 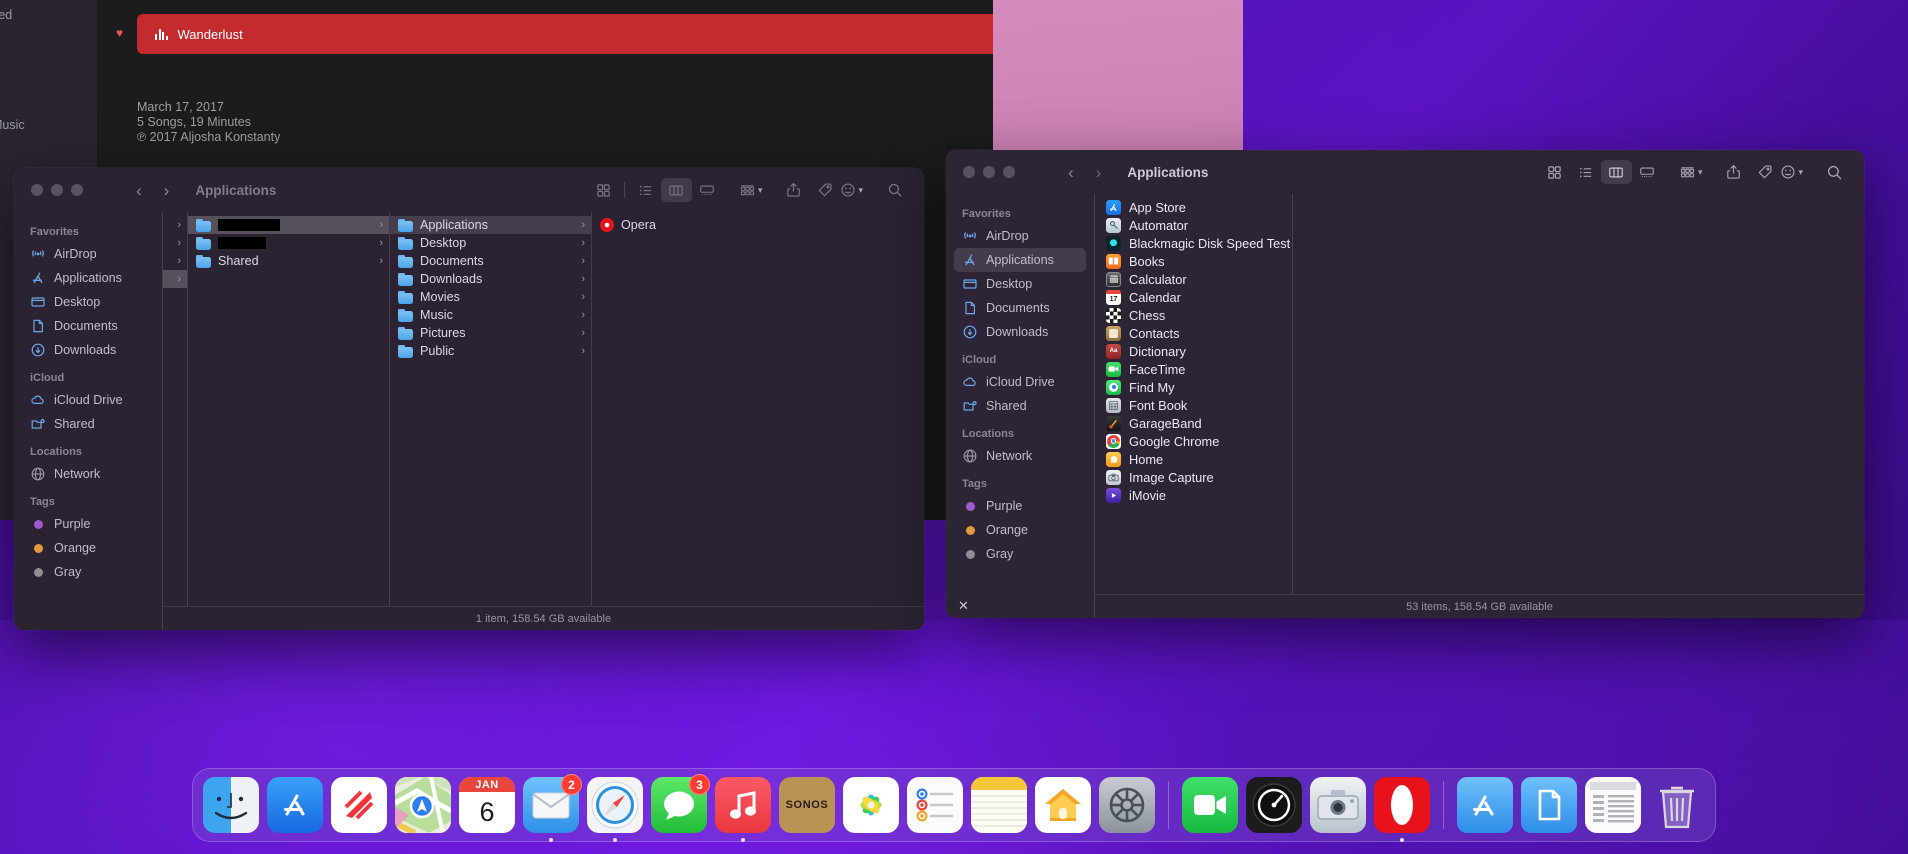 What do you see at coordinates (490, 315) in the screenshot?
I see `column-row-music: Music ›` at bounding box center [490, 315].